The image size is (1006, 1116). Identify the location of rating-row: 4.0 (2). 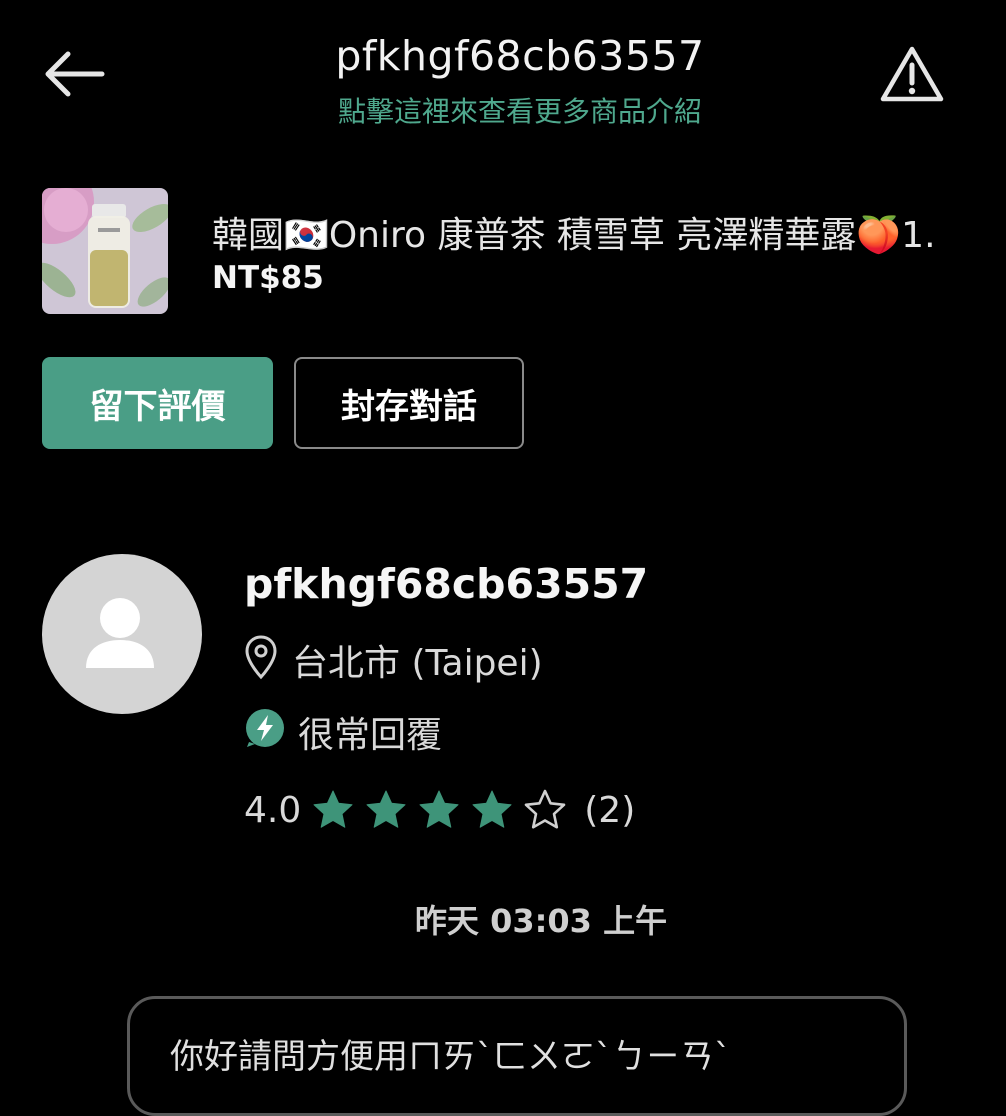
(439, 810).